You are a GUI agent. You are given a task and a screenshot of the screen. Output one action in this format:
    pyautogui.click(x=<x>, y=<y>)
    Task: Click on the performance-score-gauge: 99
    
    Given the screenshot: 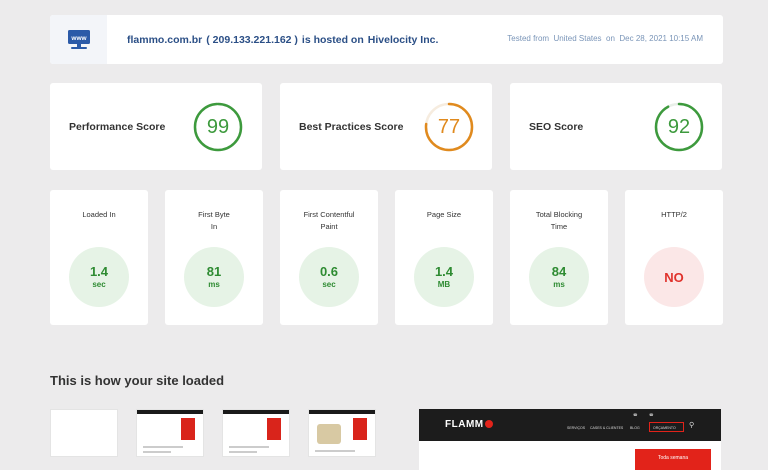 What is the action you would take?
    pyautogui.click(x=218, y=127)
    